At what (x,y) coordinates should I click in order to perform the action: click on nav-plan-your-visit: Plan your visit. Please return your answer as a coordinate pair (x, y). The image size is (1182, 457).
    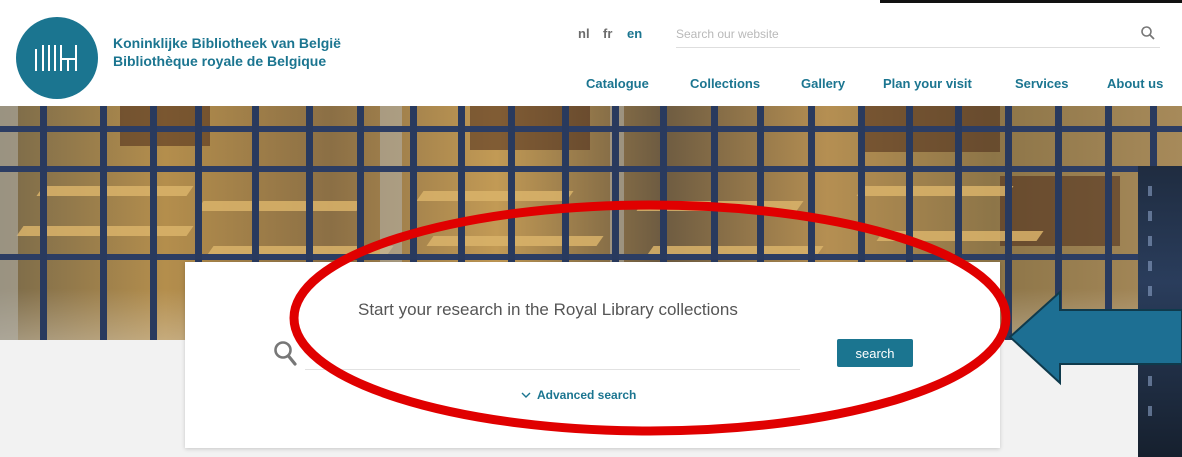
    Looking at the image, I should click on (927, 83).